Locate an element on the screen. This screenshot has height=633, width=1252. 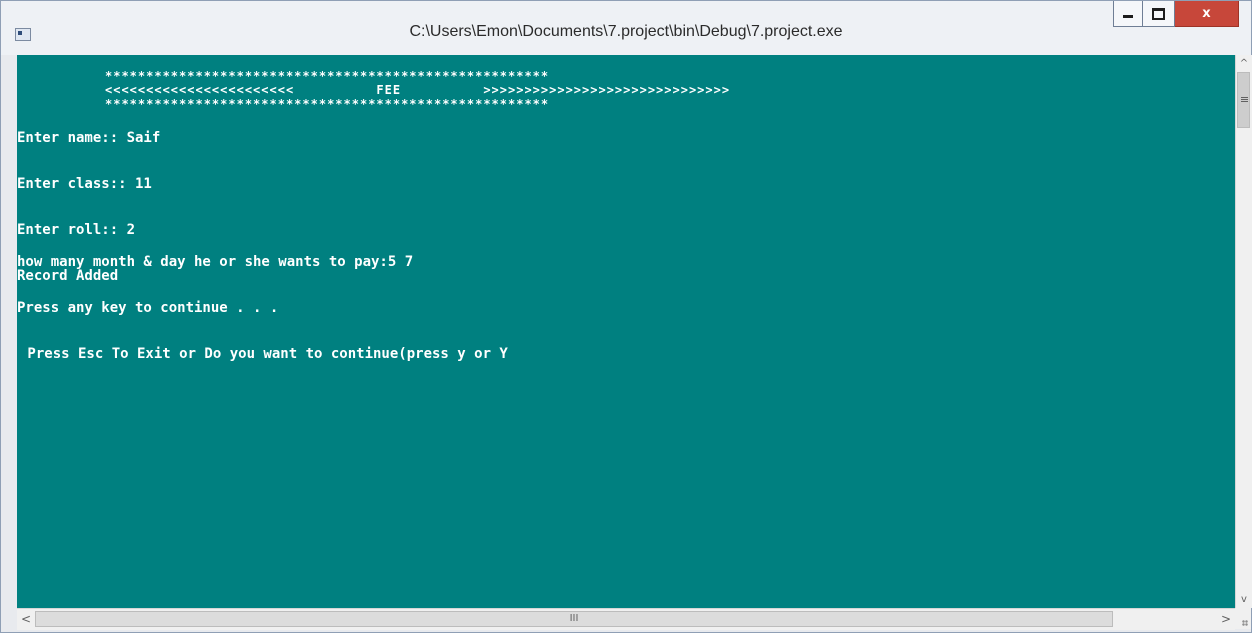
minimize-button is located at coordinates (1128, 14).